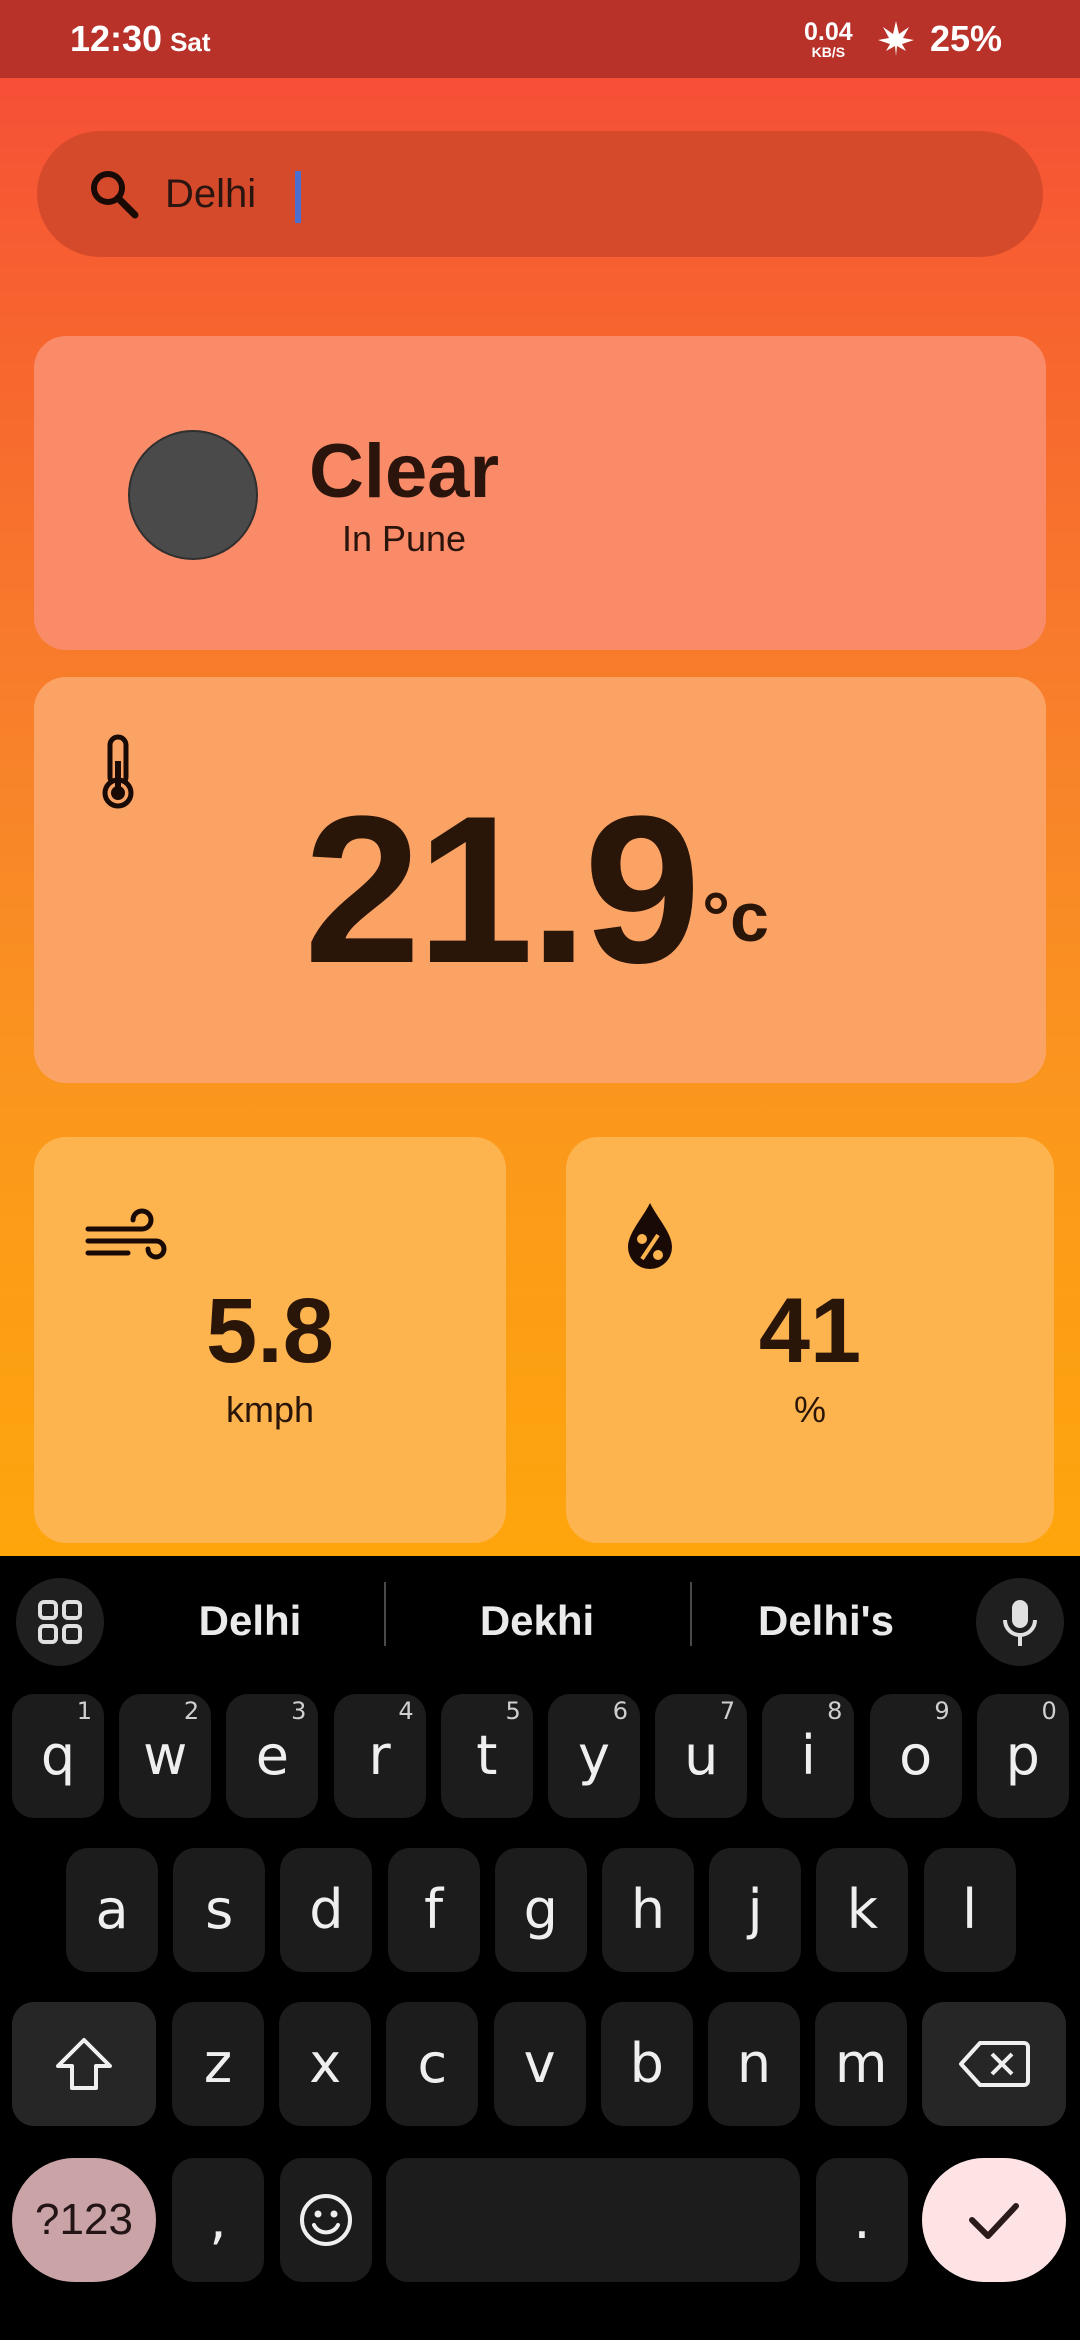  I want to click on key-e: e3, so click(272, 1756).